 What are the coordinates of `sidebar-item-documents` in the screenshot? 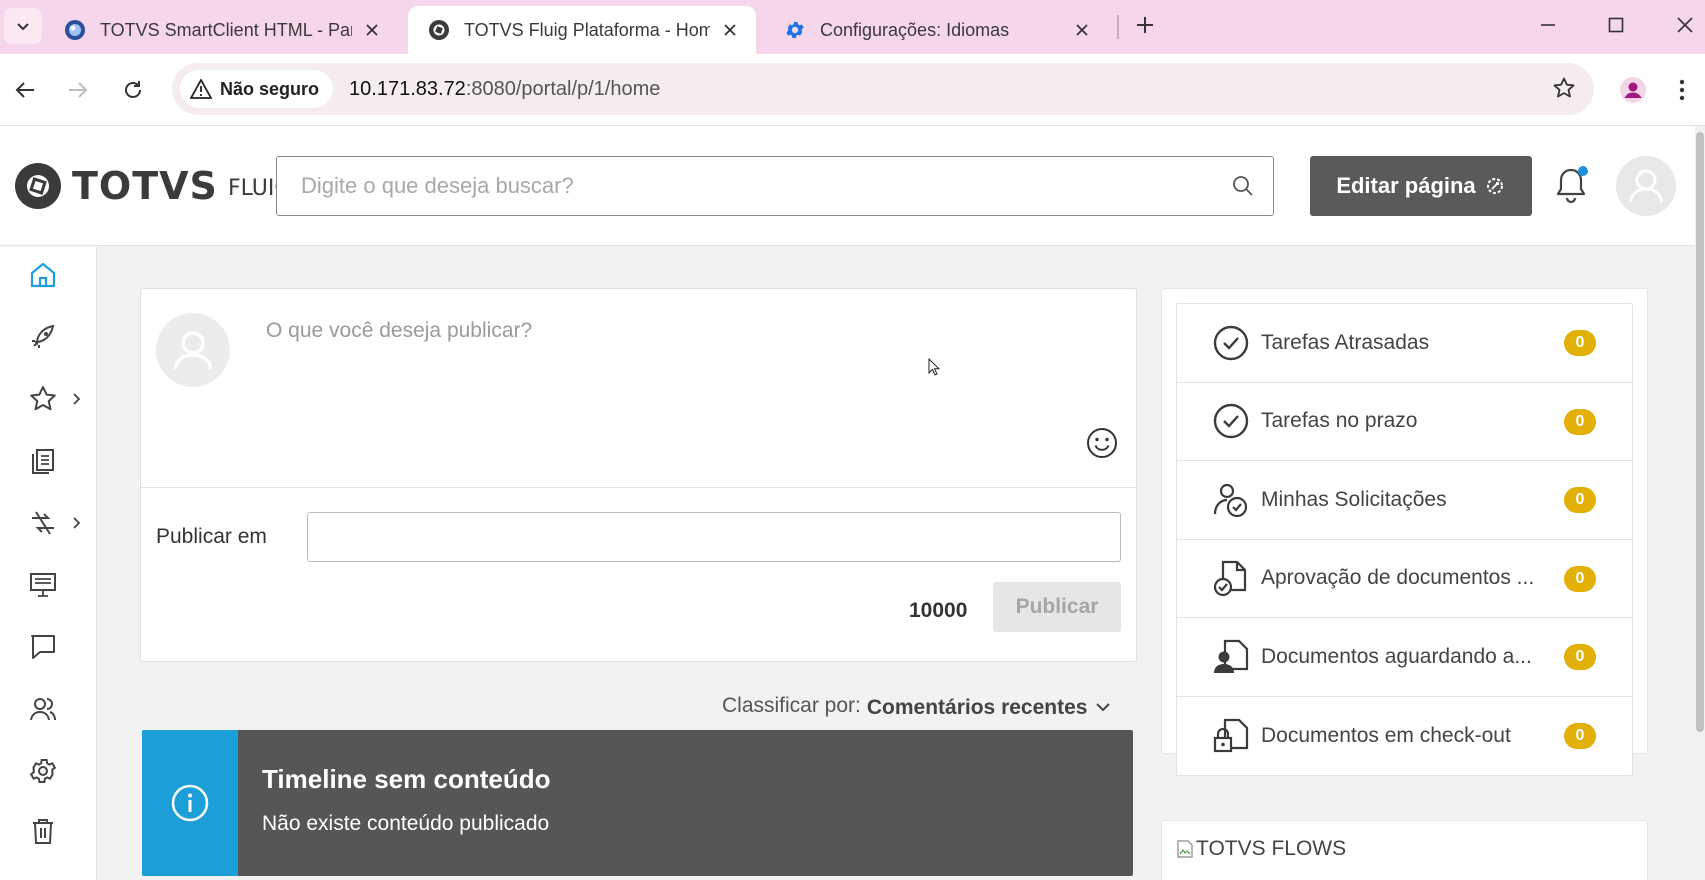 It's located at (58, 461).